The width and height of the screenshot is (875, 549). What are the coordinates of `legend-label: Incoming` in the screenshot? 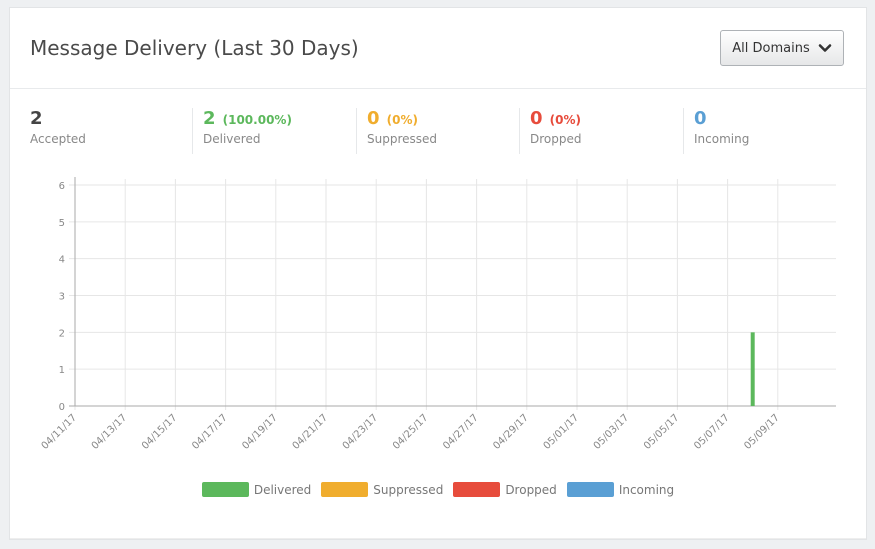 It's located at (646, 489).